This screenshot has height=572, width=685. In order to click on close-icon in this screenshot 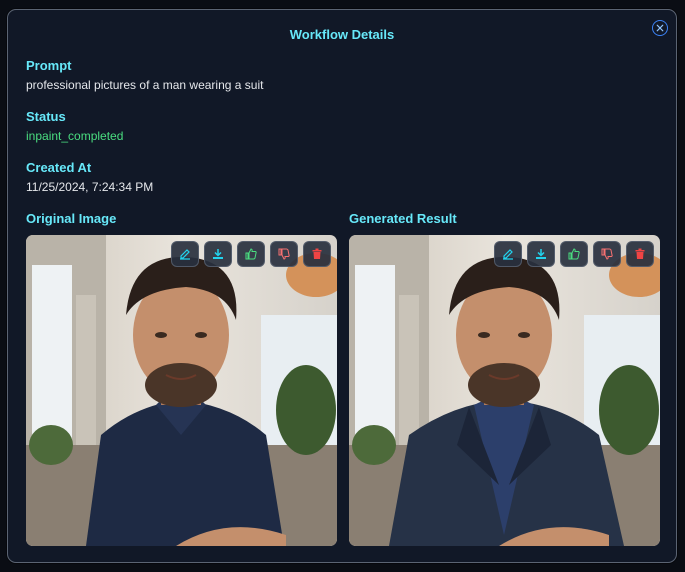, I will do `click(660, 28)`.